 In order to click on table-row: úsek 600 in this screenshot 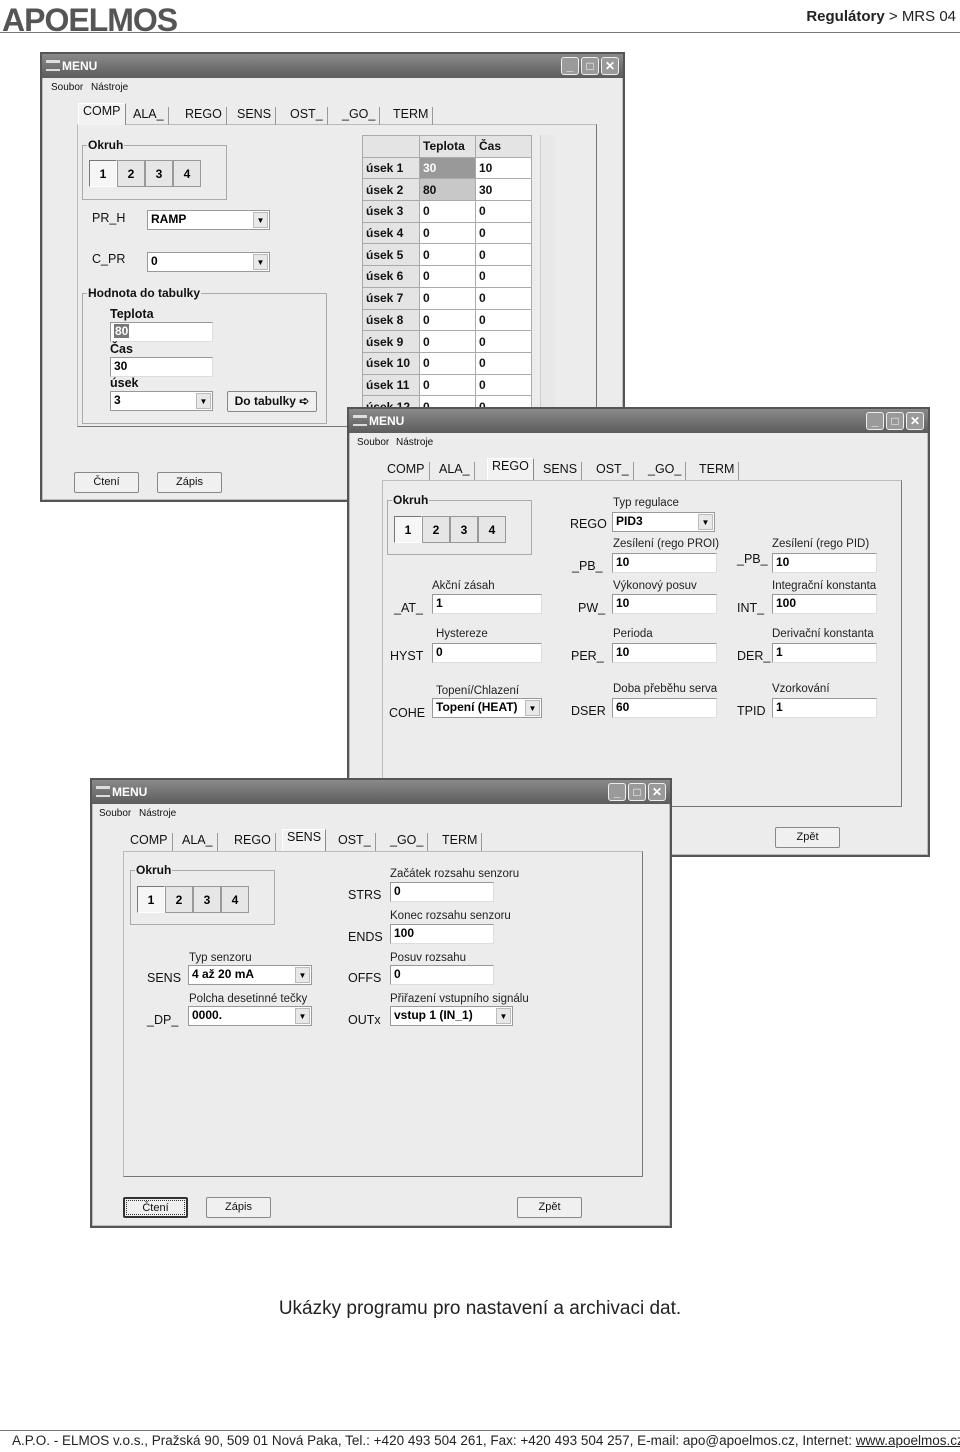, I will do `click(447, 276)`.